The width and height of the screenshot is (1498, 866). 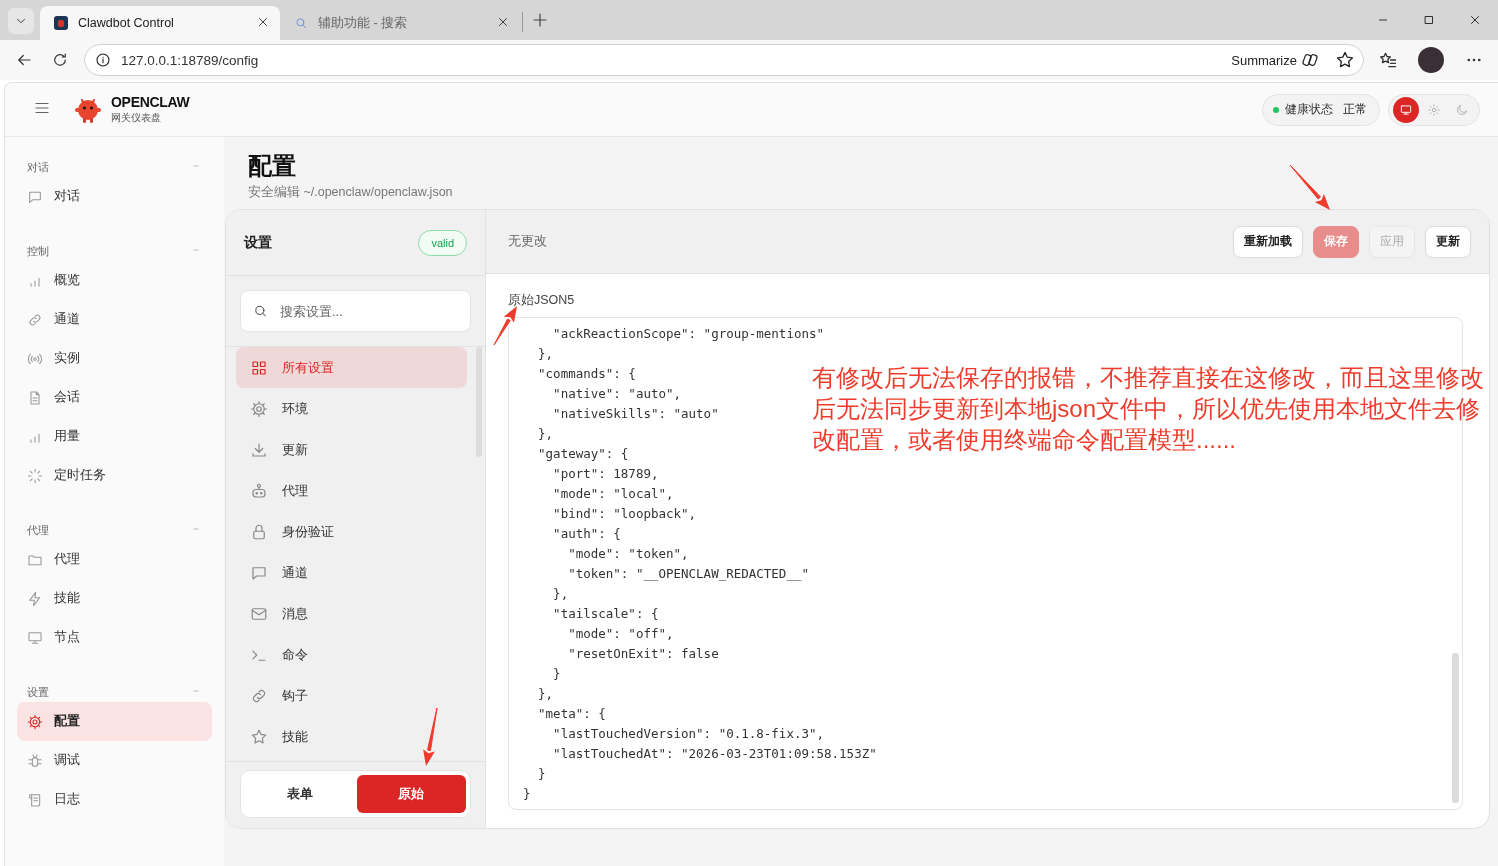 I want to click on change-status: 无更改, so click(x=528, y=241).